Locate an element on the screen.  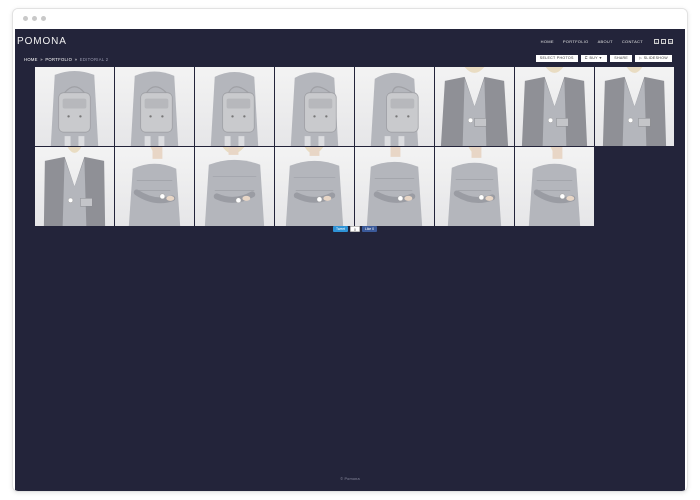
social-links: p t ◘ is located at coordinates (663, 41).